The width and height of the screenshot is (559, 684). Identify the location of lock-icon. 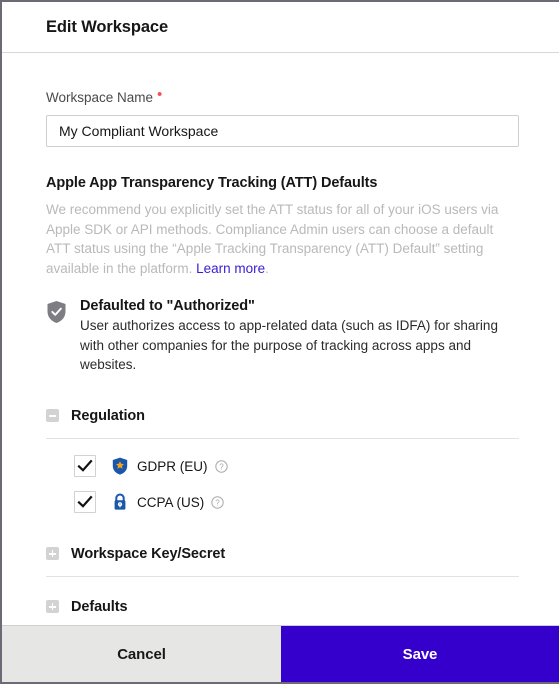
(120, 502).